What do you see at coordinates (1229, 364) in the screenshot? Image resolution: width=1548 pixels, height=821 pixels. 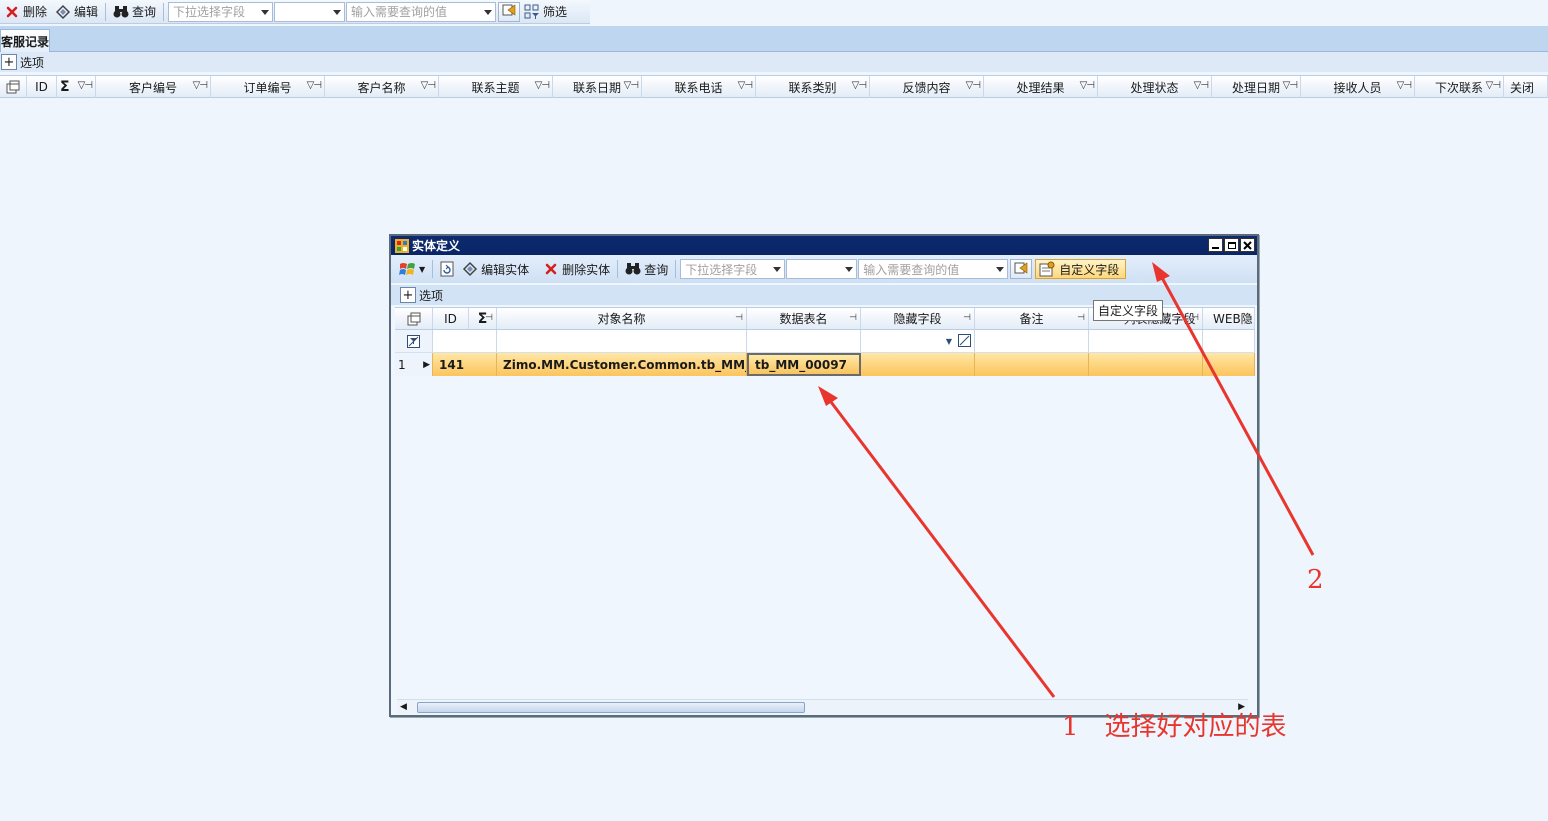 I see `cell-web-hidden` at bounding box center [1229, 364].